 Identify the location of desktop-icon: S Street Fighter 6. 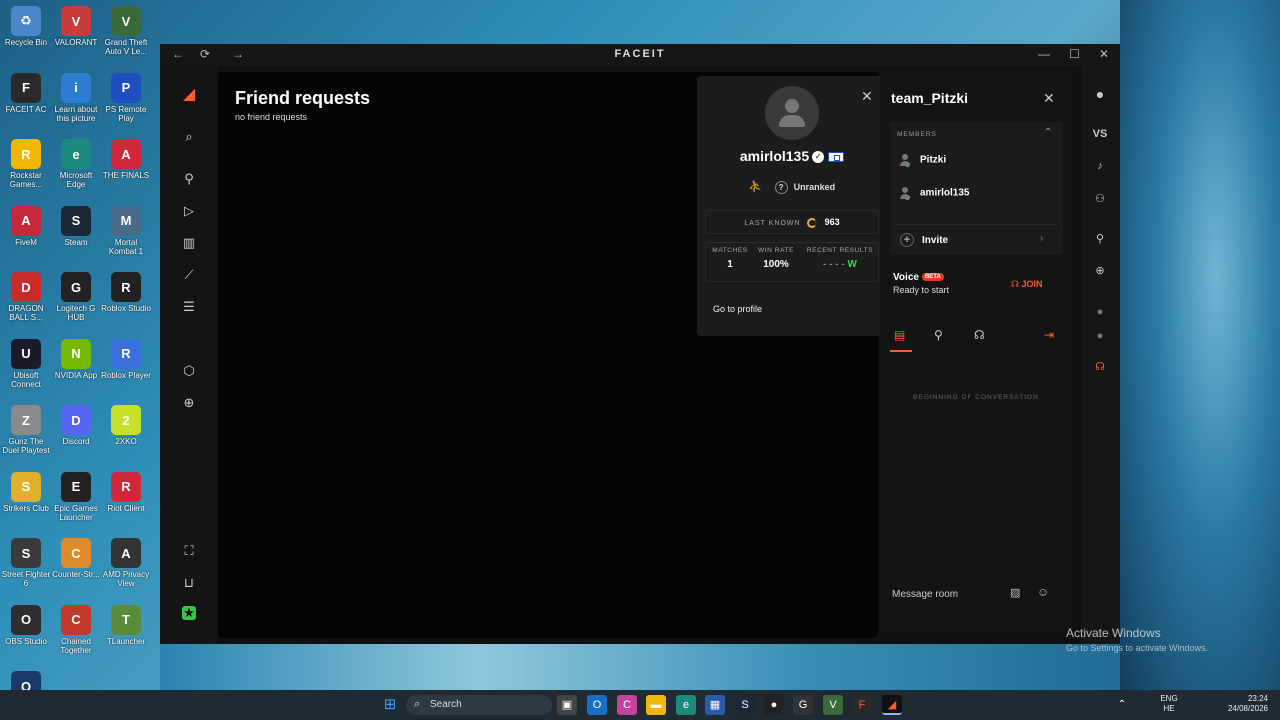
(26, 565).